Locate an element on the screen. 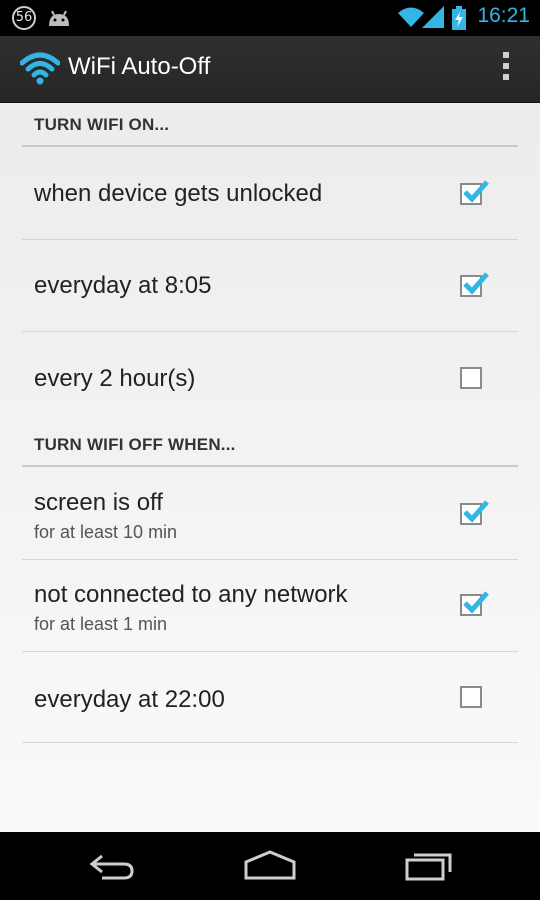 This screenshot has height=900, width=540. pref-title: everyday at 22:00 is located at coordinates (129, 699).